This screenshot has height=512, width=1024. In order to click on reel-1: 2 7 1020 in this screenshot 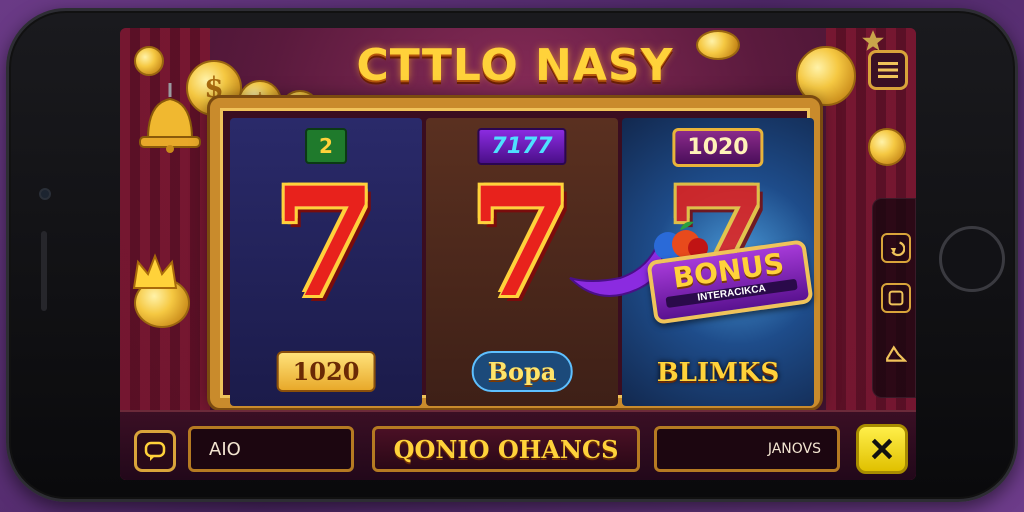, I will do `click(326, 262)`.